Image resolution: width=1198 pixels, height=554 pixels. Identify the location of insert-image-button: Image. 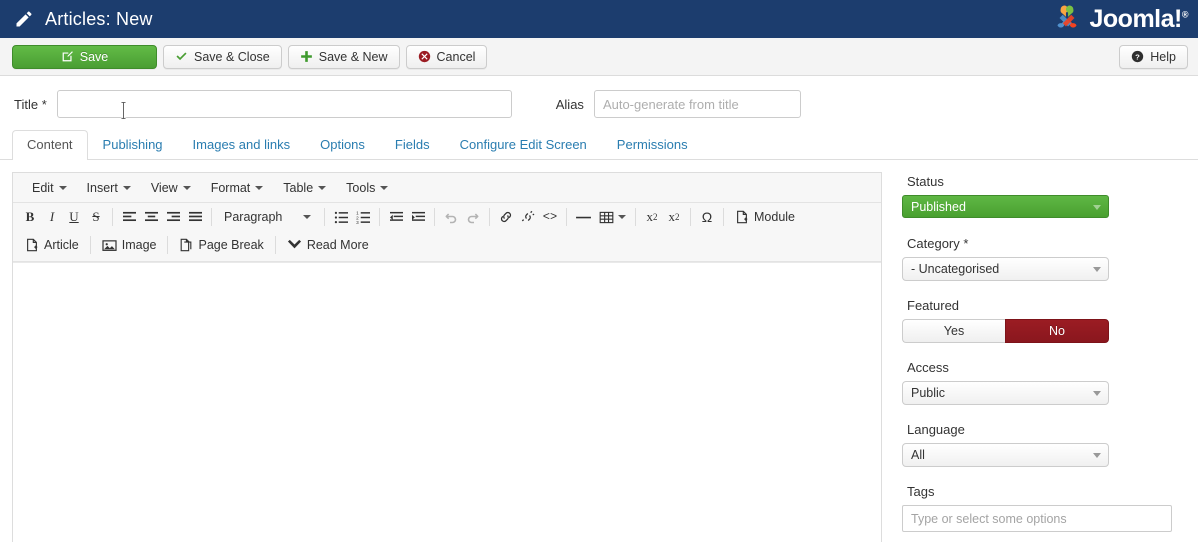
(129, 245).